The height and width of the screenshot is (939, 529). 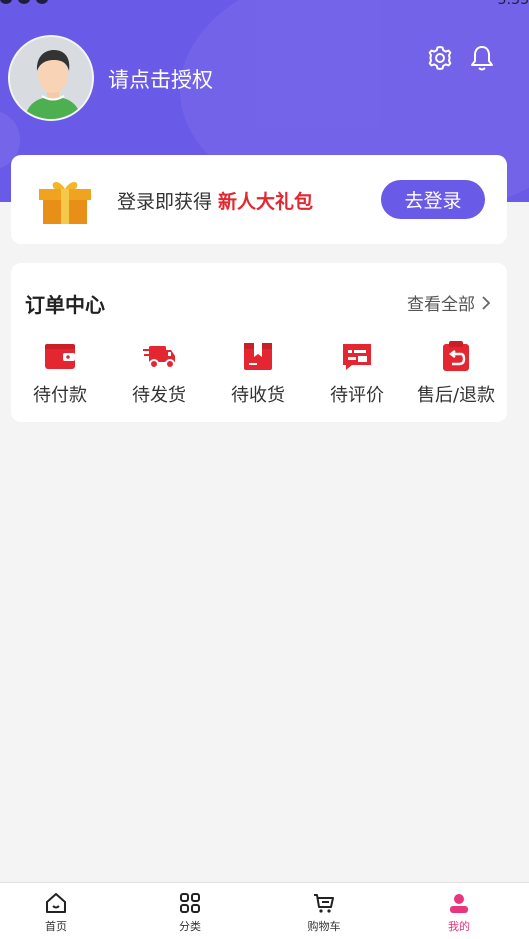 What do you see at coordinates (324, 926) in the screenshot?
I see `tab-label: 购物车` at bounding box center [324, 926].